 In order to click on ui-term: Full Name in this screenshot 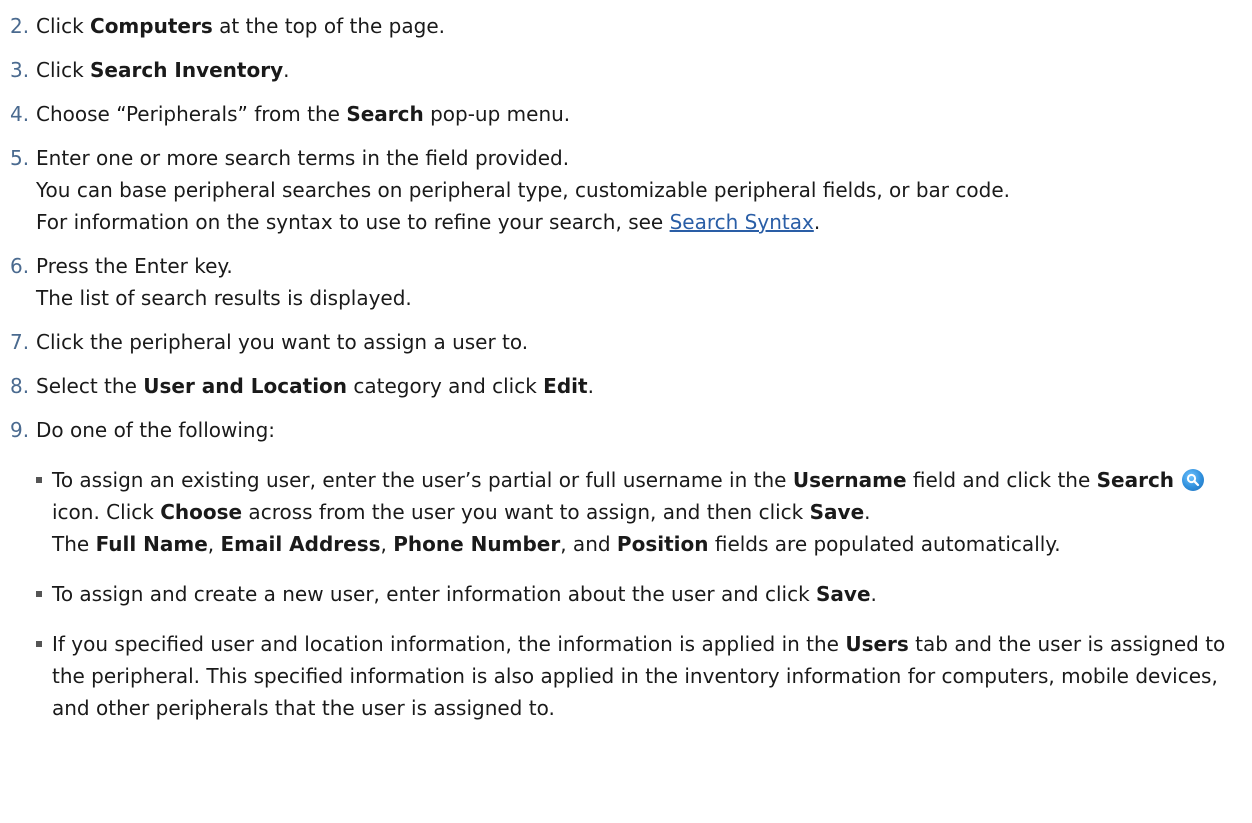, I will do `click(151, 544)`.